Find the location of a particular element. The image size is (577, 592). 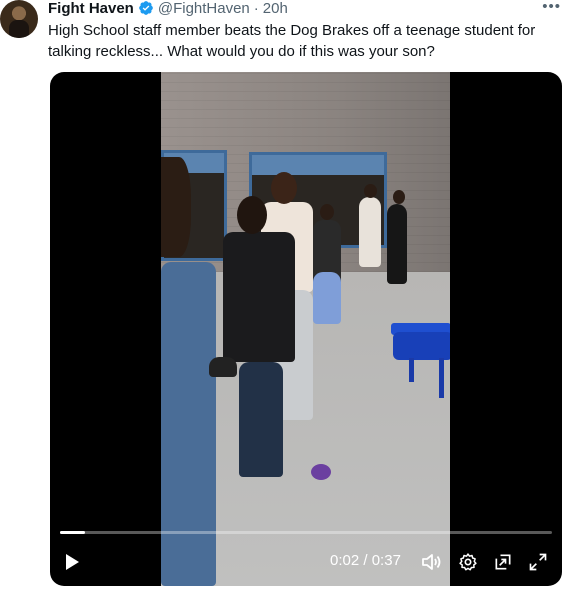

verified-badge-icon is located at coordinates (146, 8).